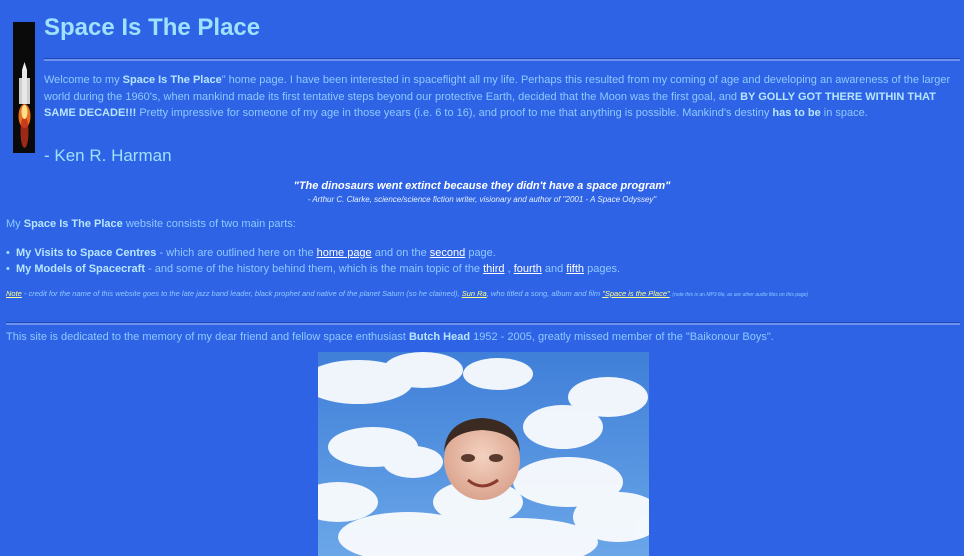  What do you see at coordinates (480, 253) in the screenshot?
I see `list-item-text: page.` at bounding box center [480, 253].